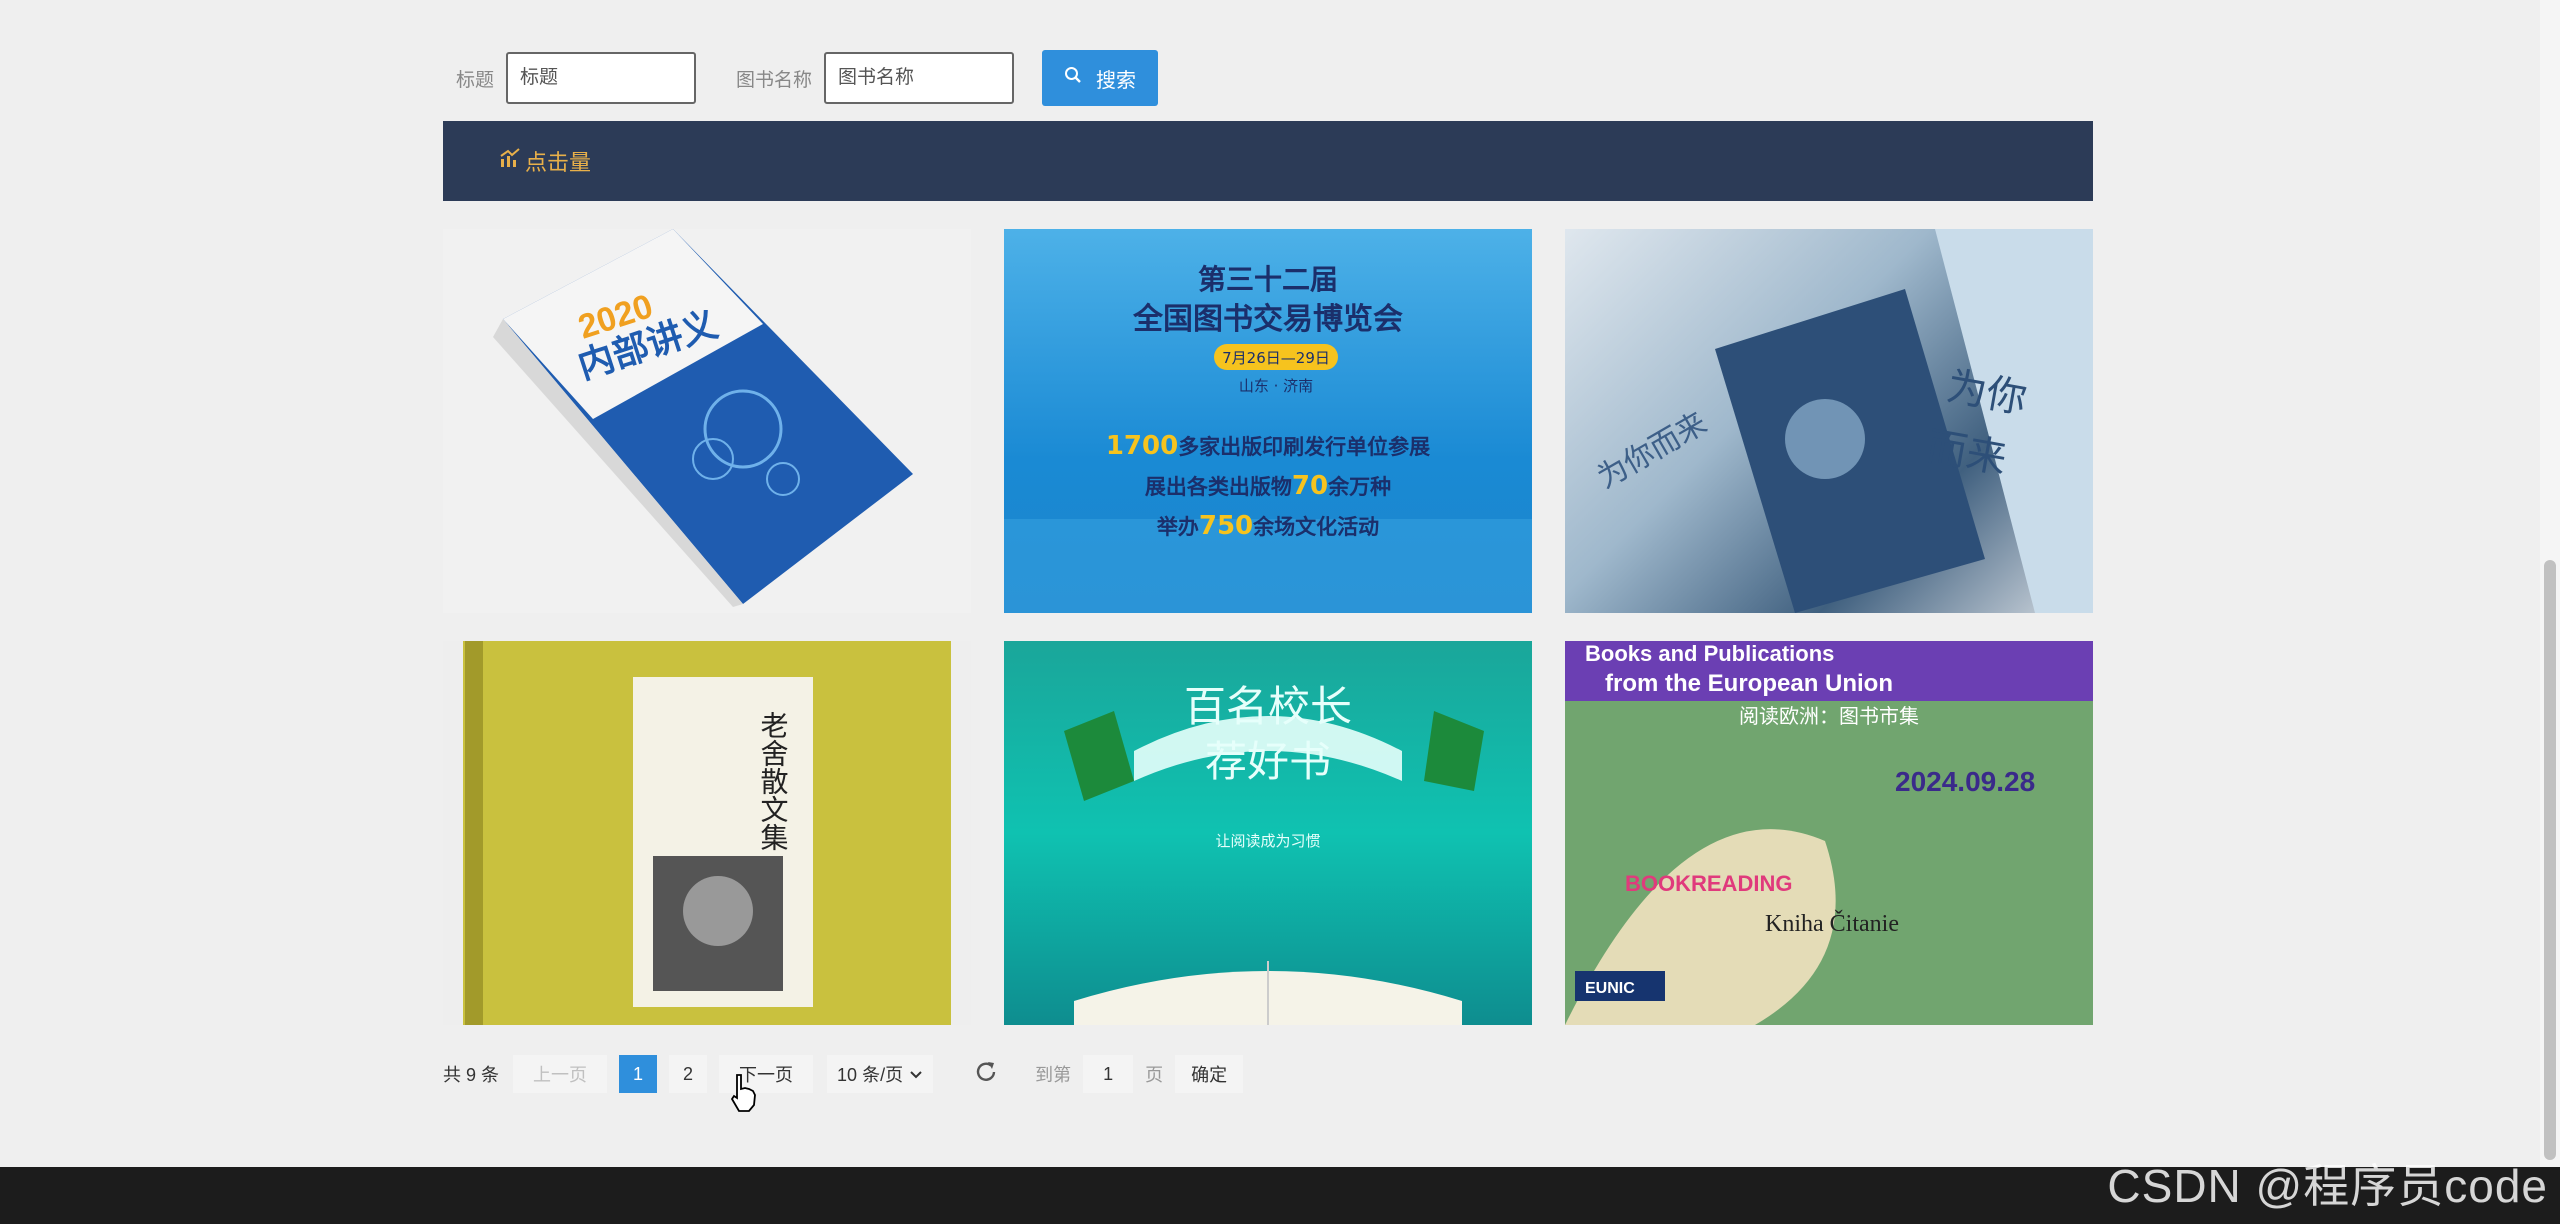 This screenshot has width=2560, height=1224. I want to click on goto-prefix: 到第, so click(1053, 1075).